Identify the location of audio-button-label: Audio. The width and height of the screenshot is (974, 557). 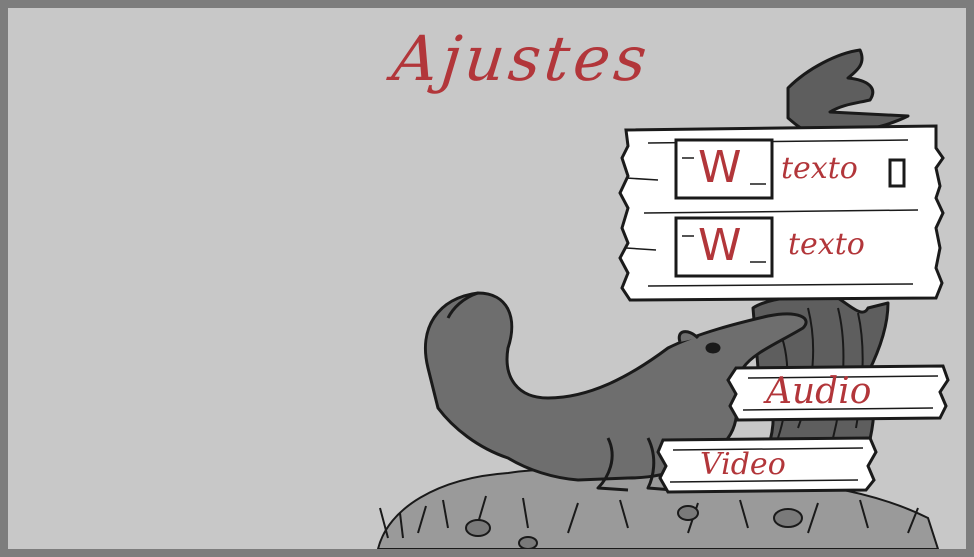
(819, 391).